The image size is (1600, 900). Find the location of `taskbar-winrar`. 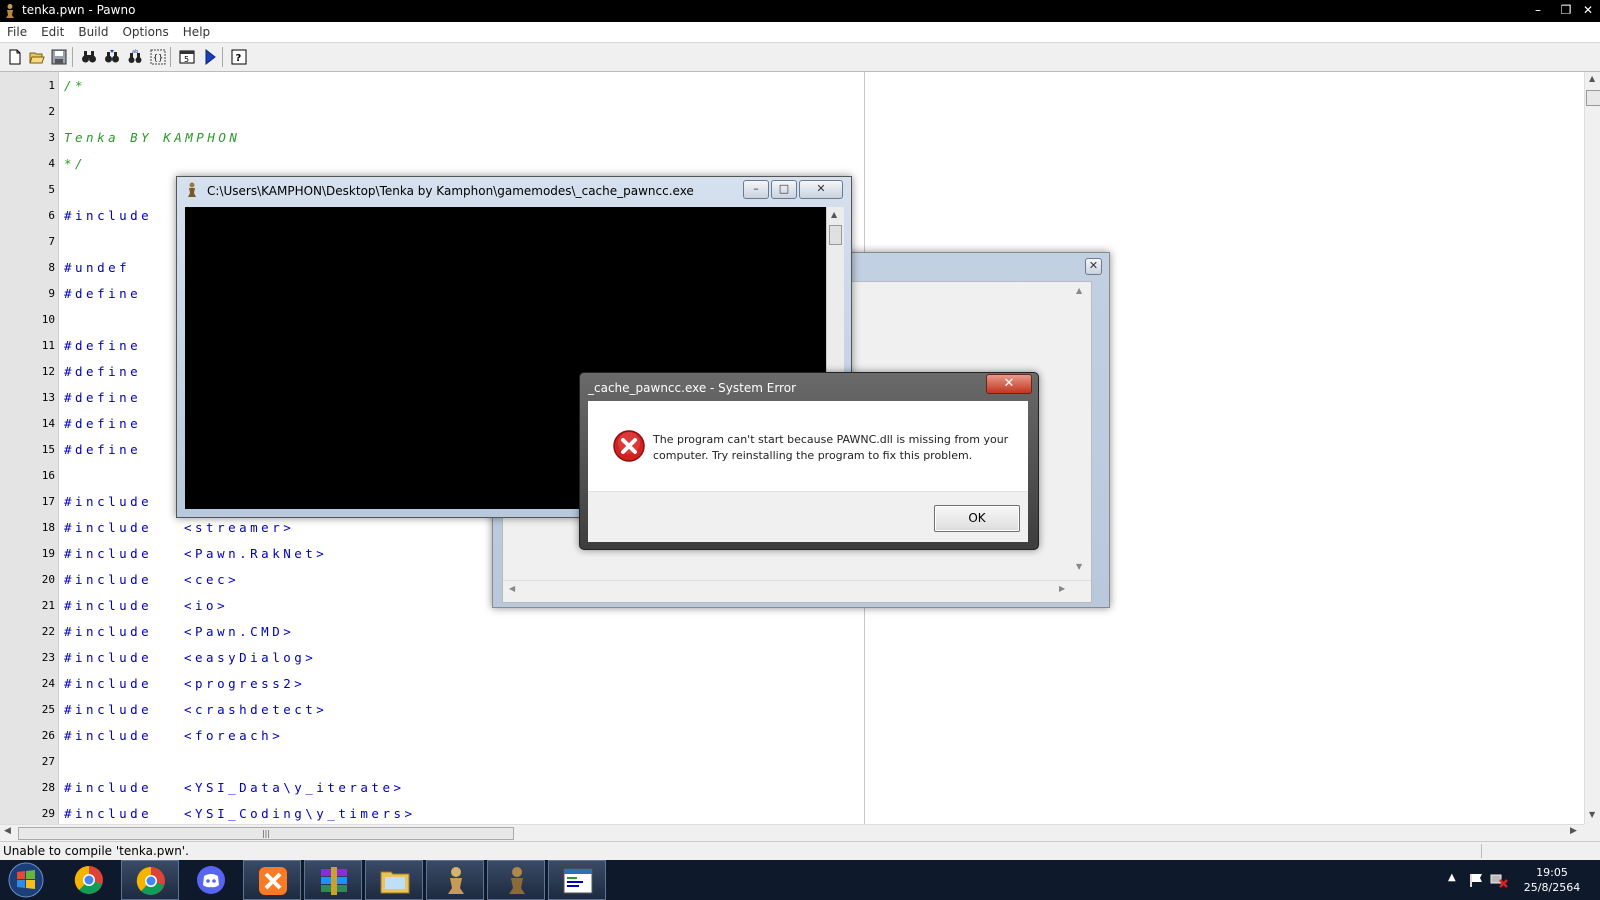

taskbar-winrar is located at coordinates (333, 880).